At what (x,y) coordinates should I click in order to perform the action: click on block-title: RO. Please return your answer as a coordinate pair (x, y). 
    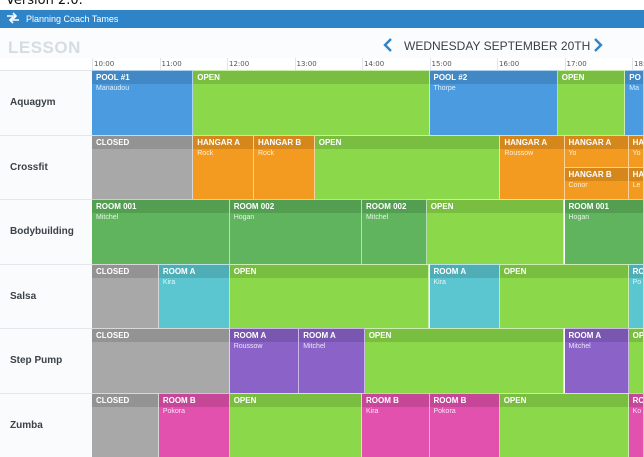
    Looking at the image, I should click on (636, 271).